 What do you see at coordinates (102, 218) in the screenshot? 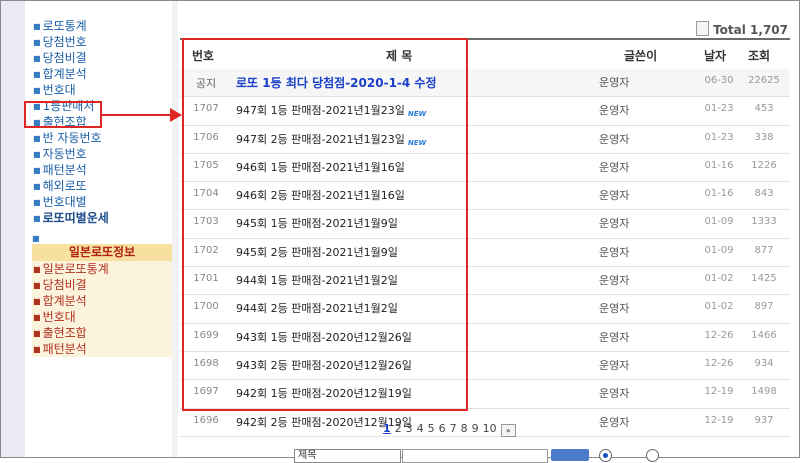
I see `sidebar-item-fortune: ■ 로또띠별운세` at bounding box center [102, 218].